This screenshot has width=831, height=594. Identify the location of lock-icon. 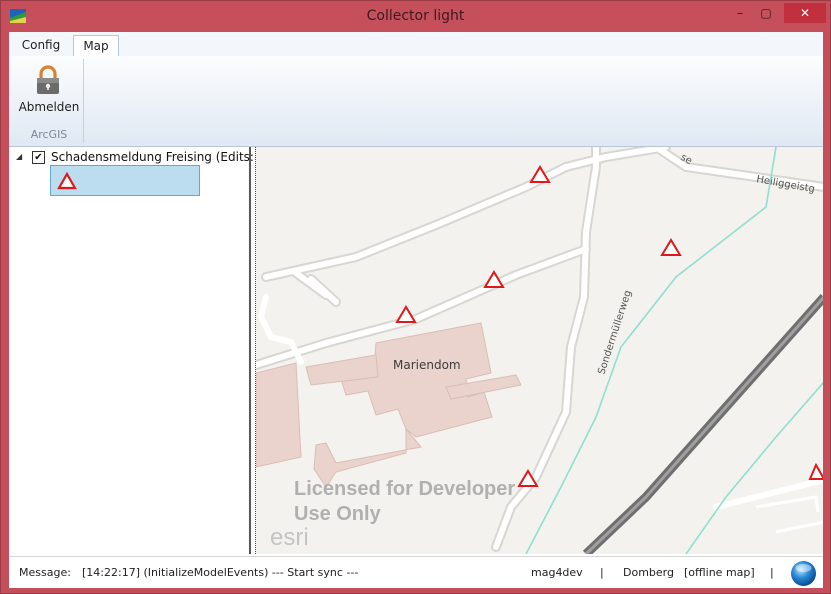
(48, 79).